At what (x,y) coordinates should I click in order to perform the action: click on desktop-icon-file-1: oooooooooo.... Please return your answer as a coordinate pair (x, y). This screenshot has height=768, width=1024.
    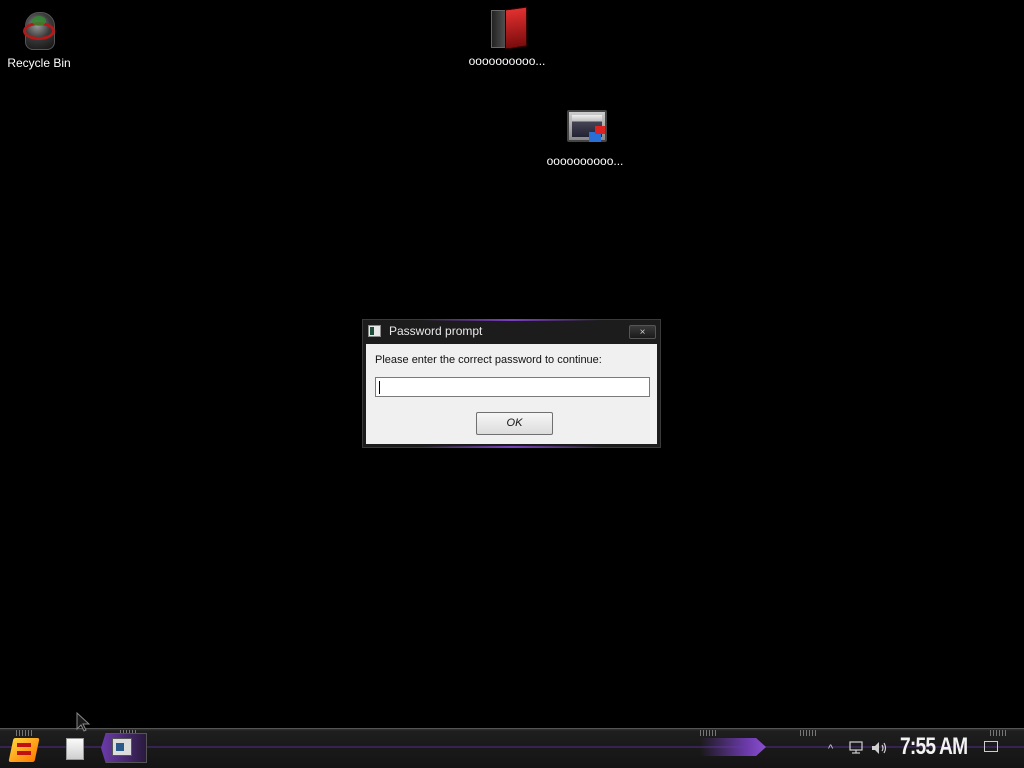
    Looking at the image, I should click on (507, 37).